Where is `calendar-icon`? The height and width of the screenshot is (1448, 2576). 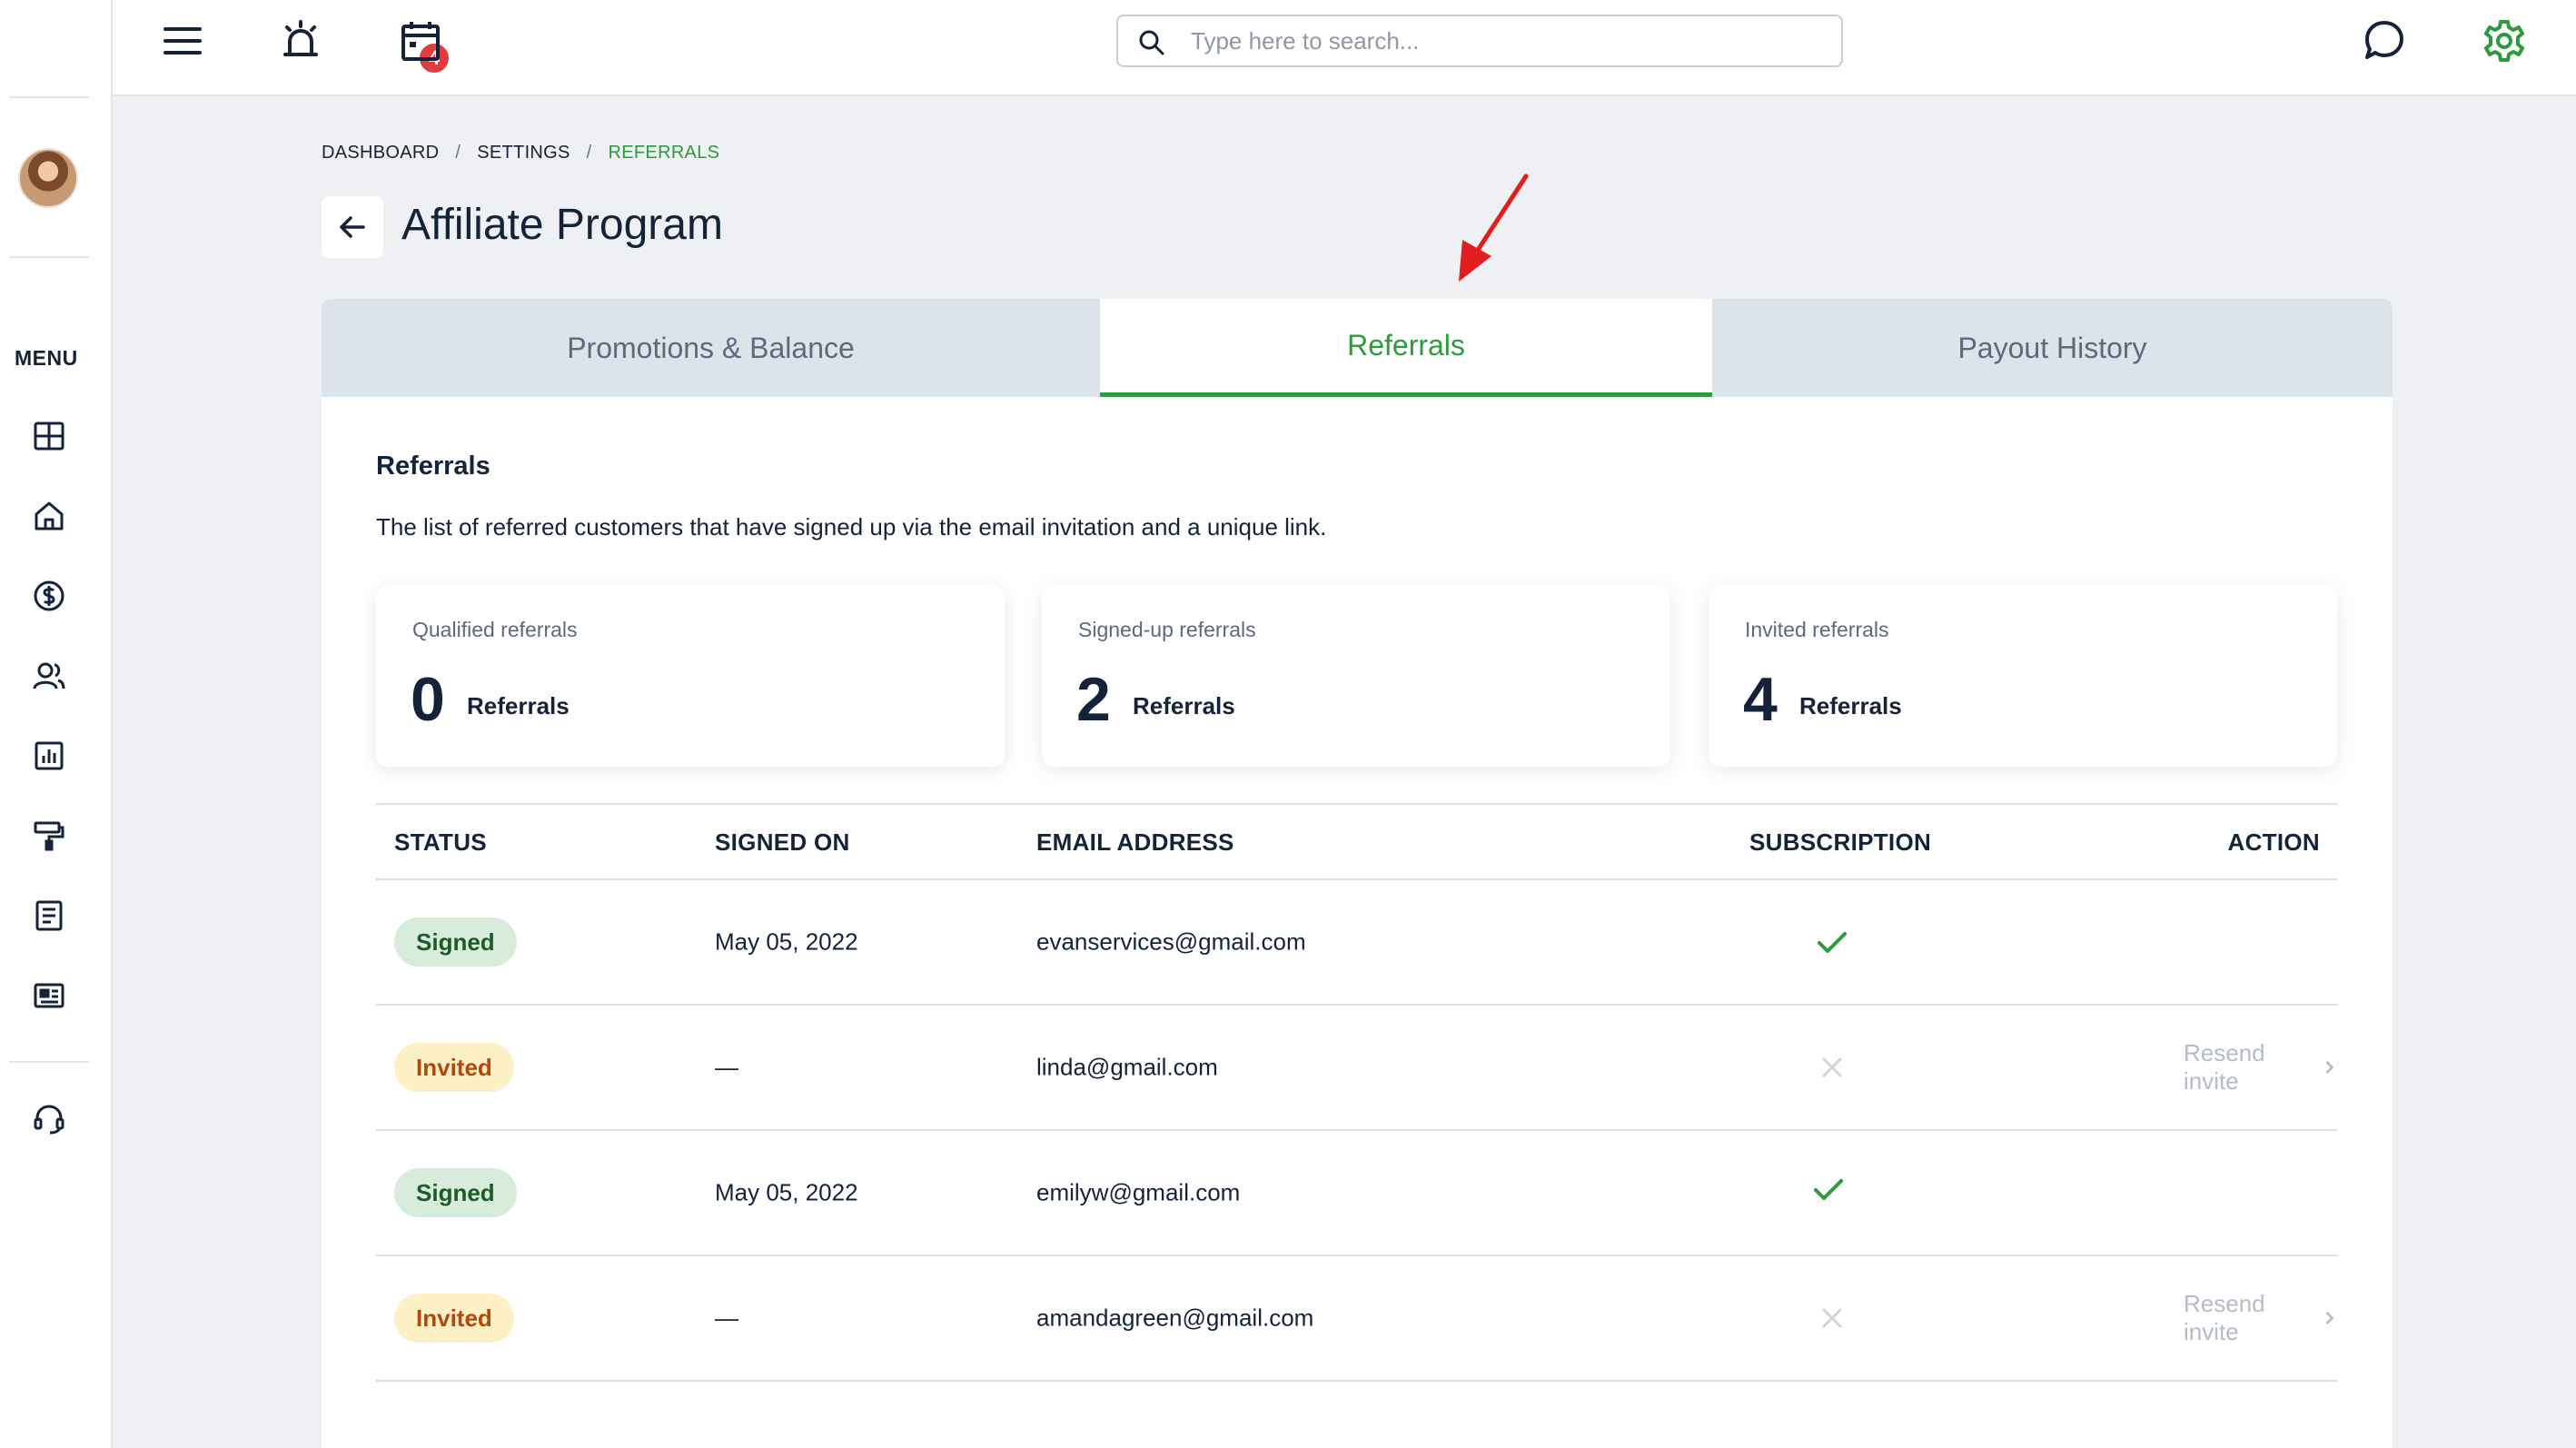 calendar-icon is located at coordinates (420, 41).